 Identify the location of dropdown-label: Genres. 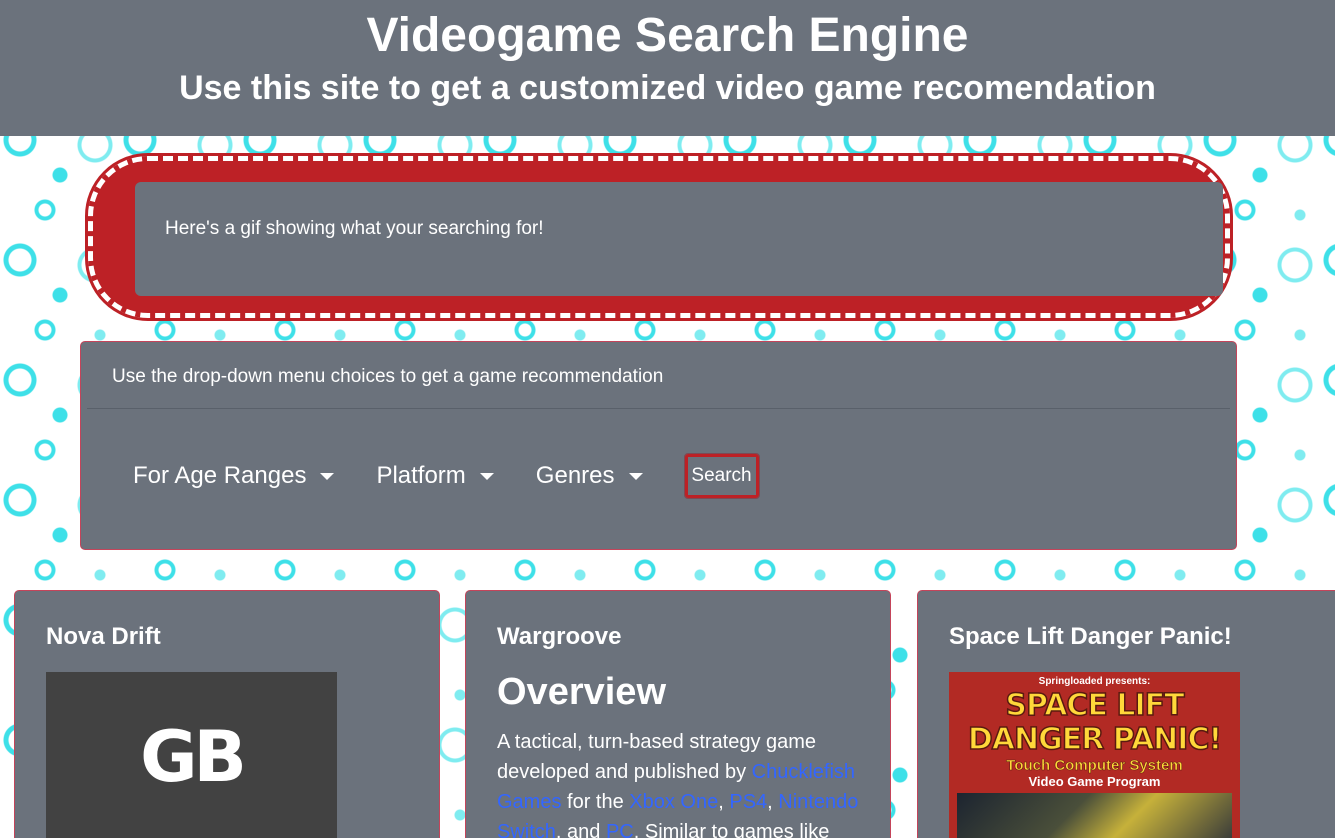
(575, 475).